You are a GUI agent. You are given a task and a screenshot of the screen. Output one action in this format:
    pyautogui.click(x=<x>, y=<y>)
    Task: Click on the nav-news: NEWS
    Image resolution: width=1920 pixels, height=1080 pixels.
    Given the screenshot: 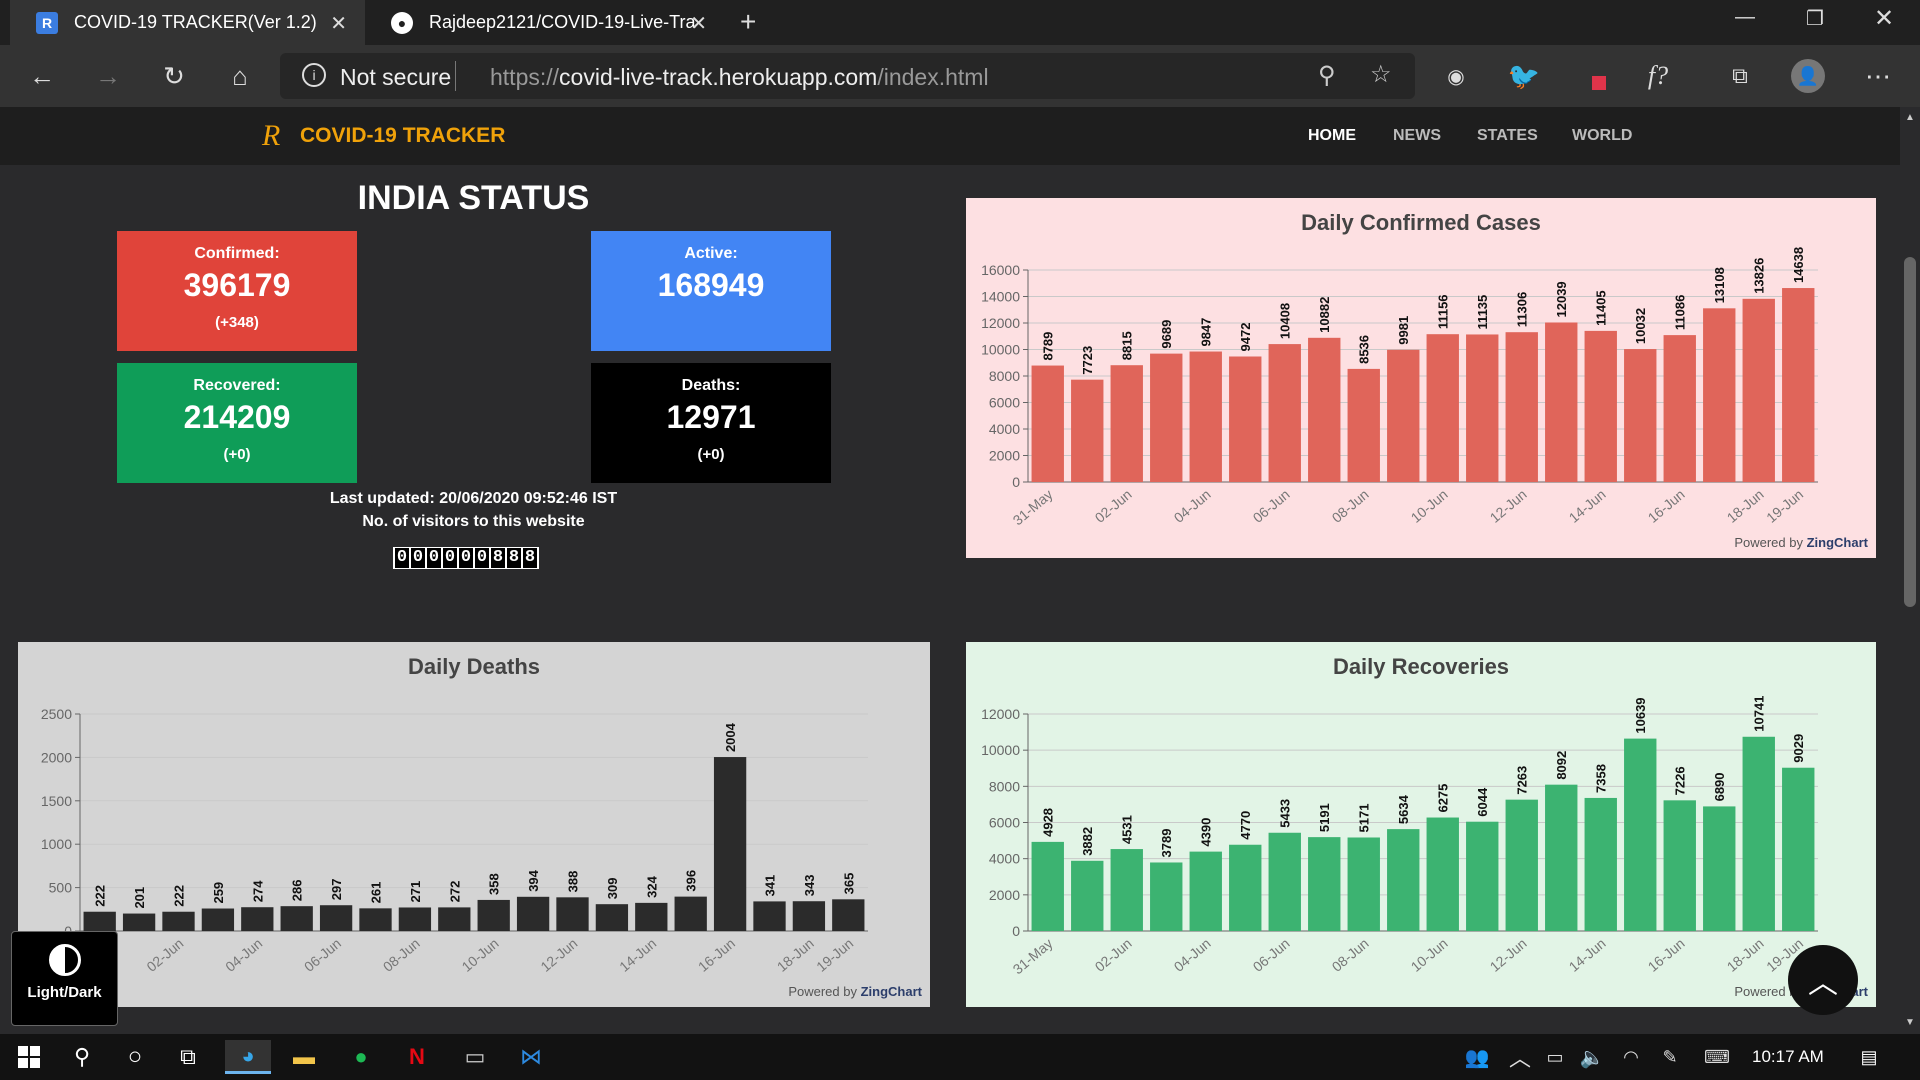 What is the action you would take?
    pyautogui.click(x=1417, y=136)
    